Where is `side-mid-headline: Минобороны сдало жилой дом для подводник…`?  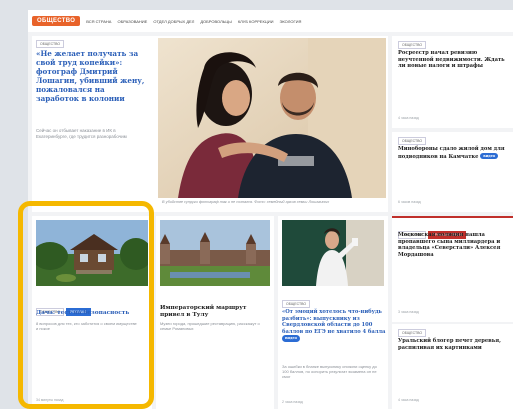 side-mid-headline: Минобороны сдало жилой дом для подводник… is located at coordinates (454, 153).